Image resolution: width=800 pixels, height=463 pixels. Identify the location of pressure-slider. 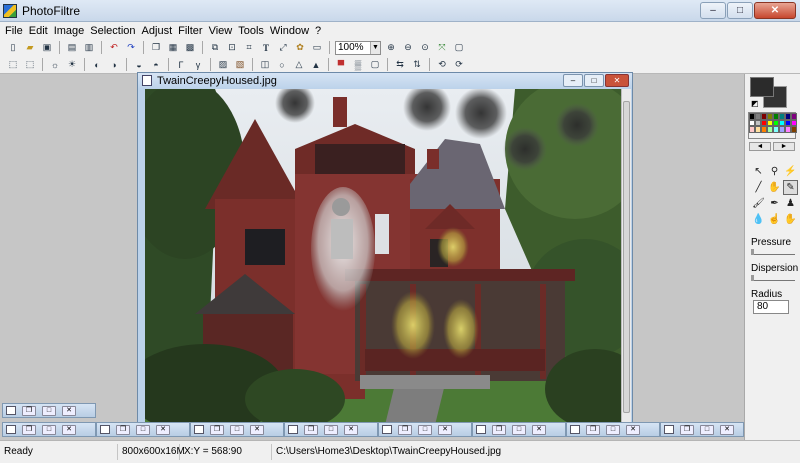
(773, 252).